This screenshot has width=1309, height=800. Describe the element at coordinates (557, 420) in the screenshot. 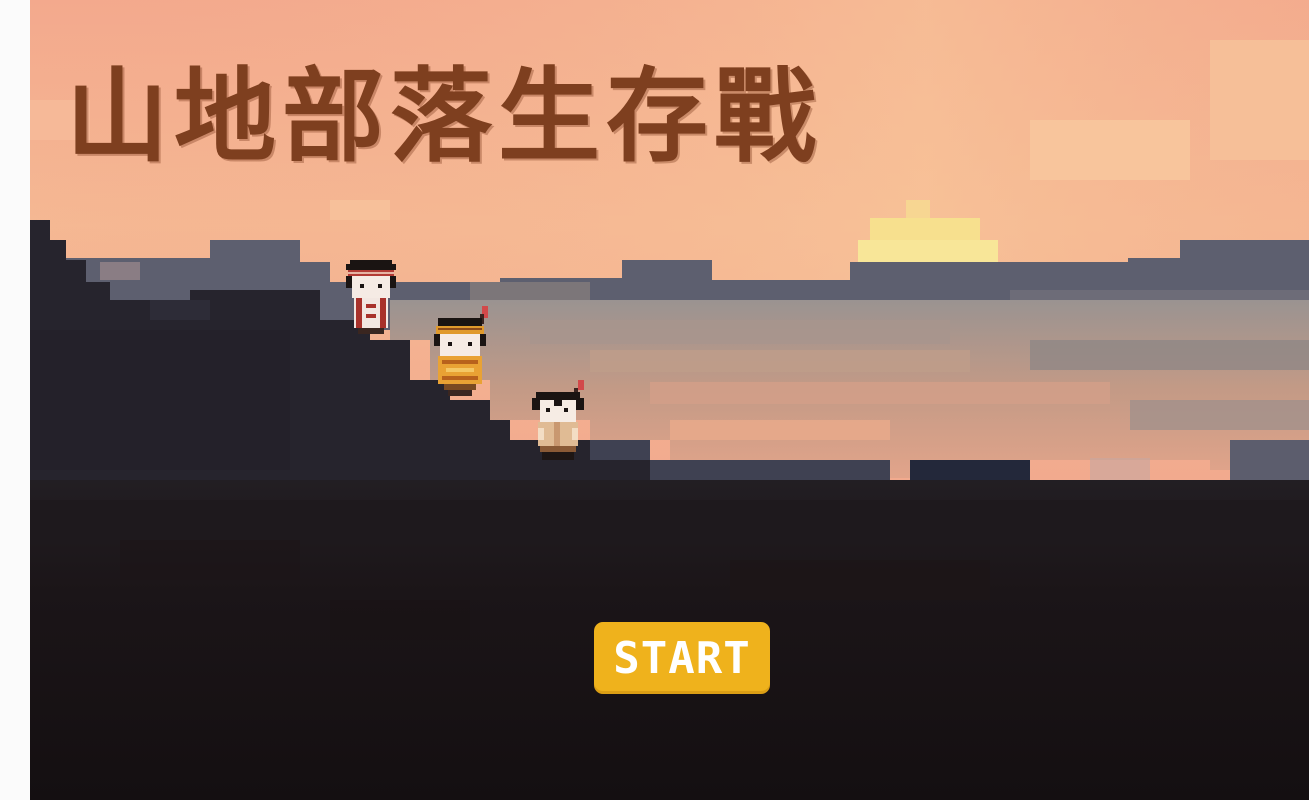

I see `tribal-villager-character-icon` at that location.